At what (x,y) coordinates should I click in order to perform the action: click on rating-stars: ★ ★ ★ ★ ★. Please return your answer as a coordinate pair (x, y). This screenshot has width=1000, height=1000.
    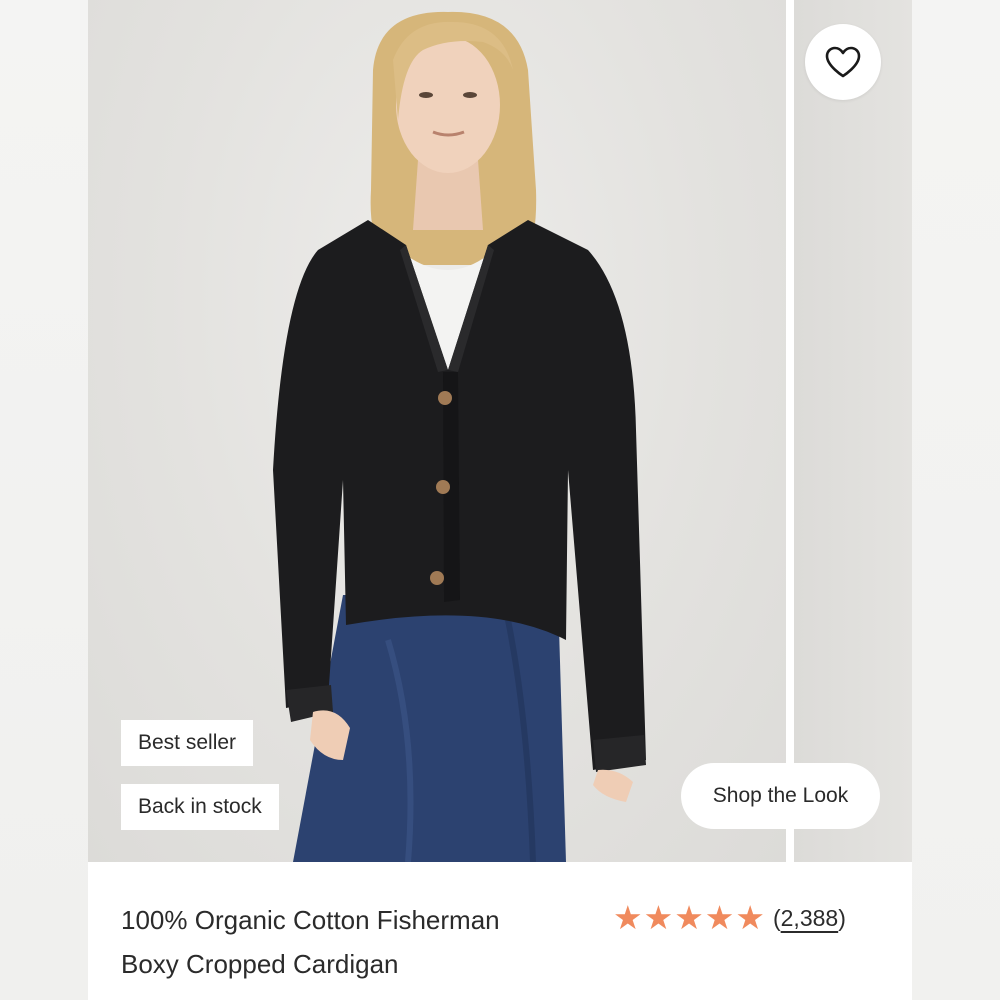
    Looking at the image, I should click on (689, 918).